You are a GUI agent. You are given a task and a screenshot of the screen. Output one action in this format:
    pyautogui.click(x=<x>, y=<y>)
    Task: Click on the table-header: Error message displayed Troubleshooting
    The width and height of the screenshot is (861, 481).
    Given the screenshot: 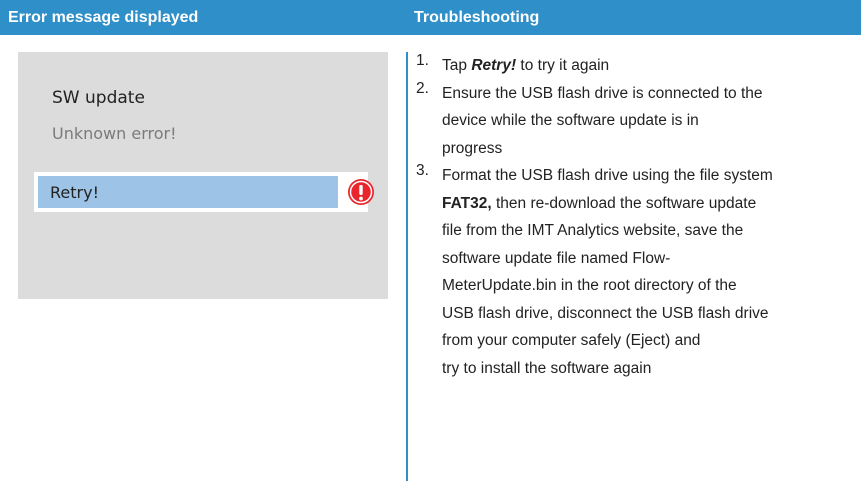 What is the action you would take?
    pyautogui.click(x=430, y=17)
    